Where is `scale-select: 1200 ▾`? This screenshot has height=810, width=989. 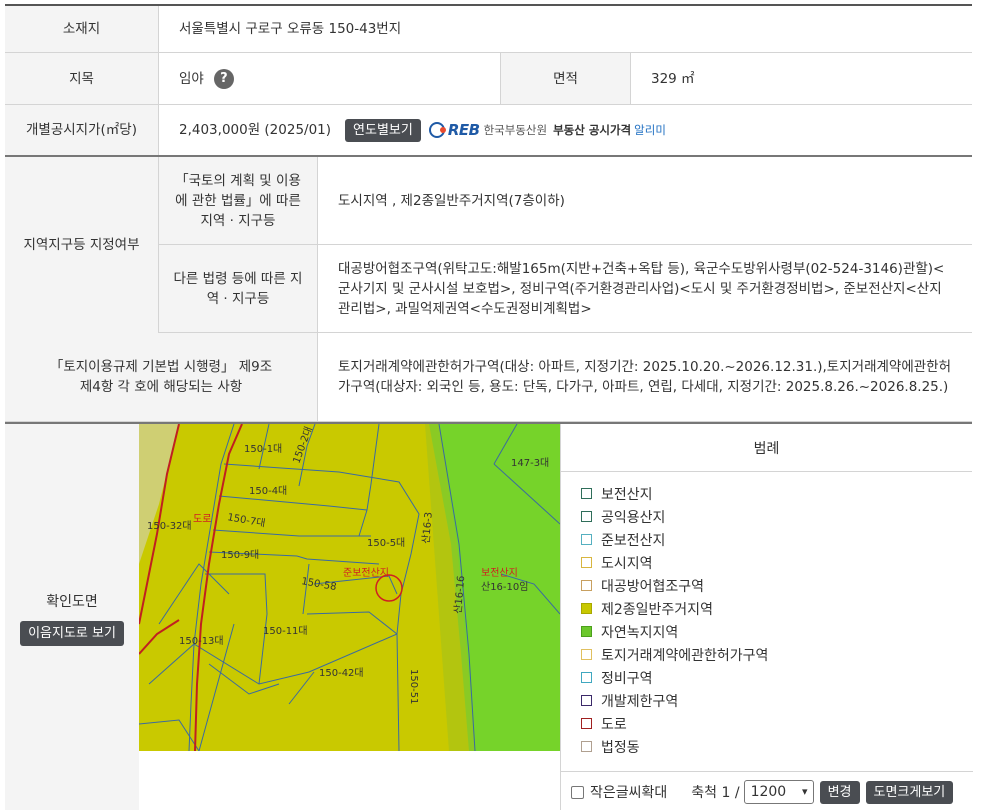
scale-select: 1200 ▾ is located at coordinates (778, 792).